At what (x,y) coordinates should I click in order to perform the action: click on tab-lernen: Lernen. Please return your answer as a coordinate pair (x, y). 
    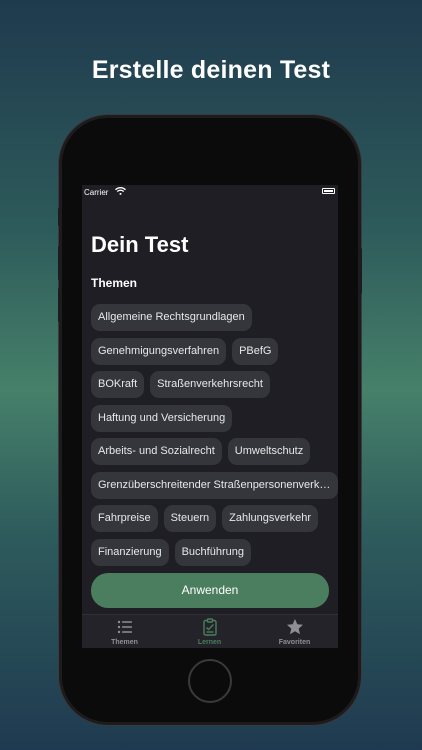
    Looking at the image, I should click on (209, 631).